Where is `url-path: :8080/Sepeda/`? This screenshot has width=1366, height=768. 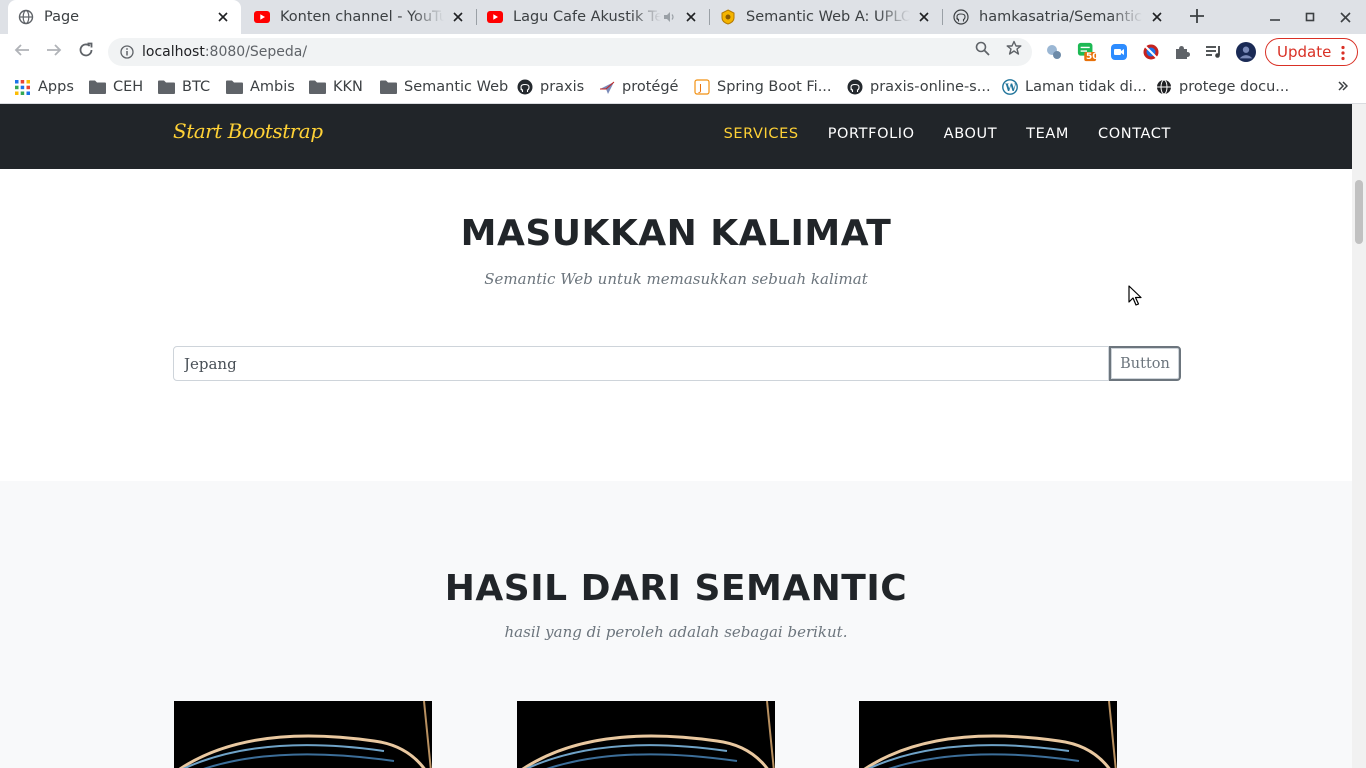
url-path: :8080/Sepeda/ is located at coordinates (256, 52).